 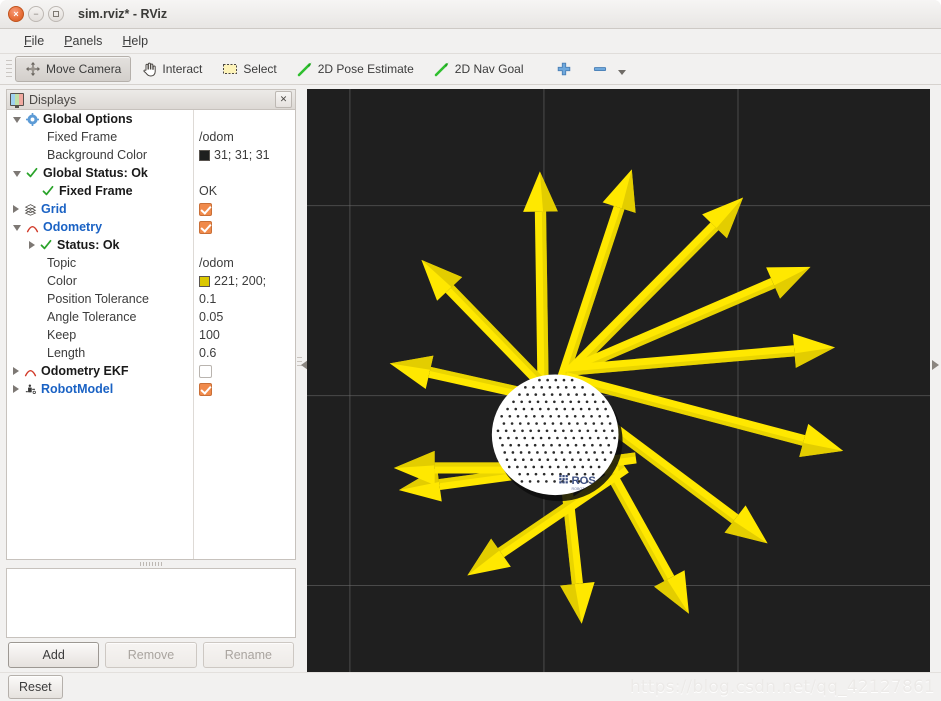 I want to click on tree-row-value-cell: OK, so click(x=244, y=191).